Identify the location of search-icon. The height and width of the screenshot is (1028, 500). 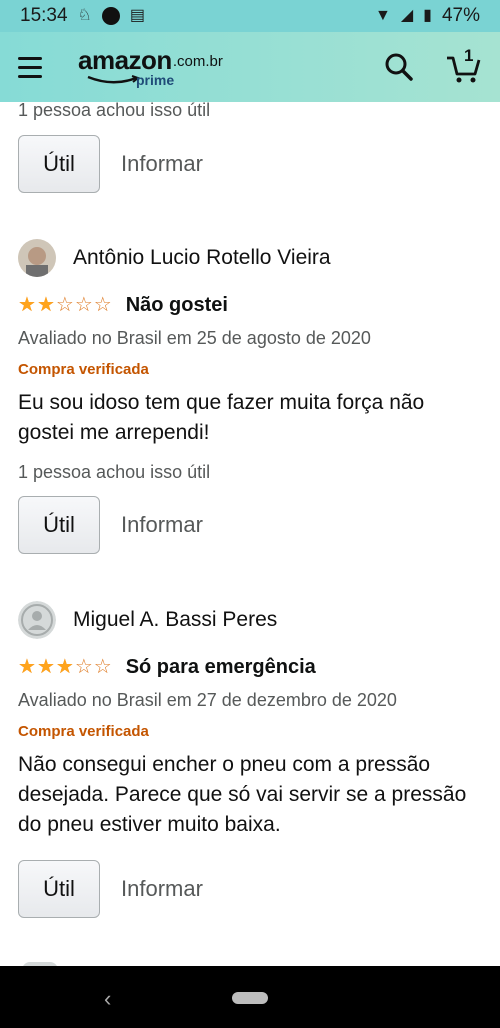
(399, 67).